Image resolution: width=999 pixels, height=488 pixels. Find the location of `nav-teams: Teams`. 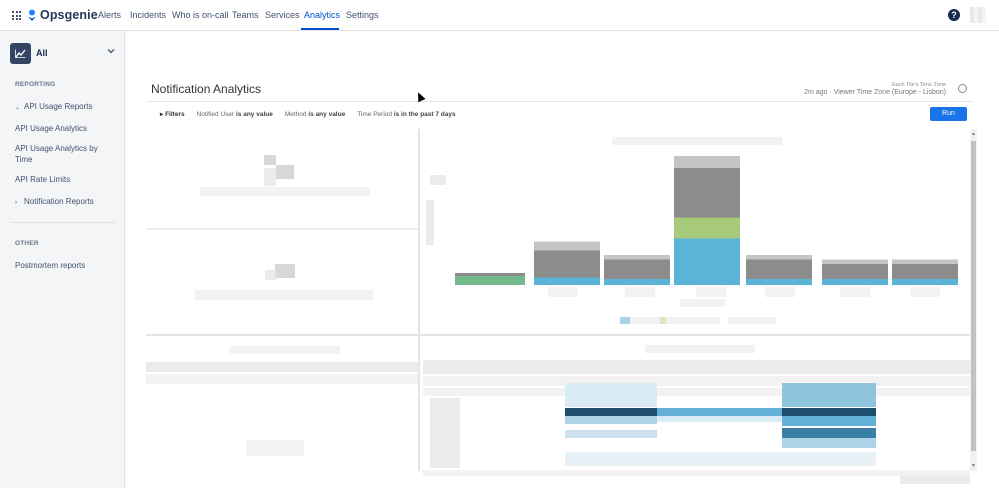

nav-teams: Teams is located at coordinates (245, 15).